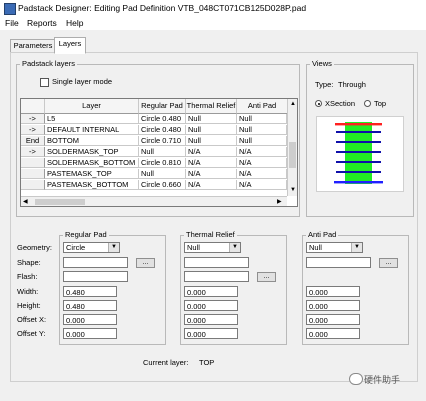 Image resolution: width=426 pixels, height=401 pixels. I want to click on anti-height-input: 0.000, so click(333, 305).